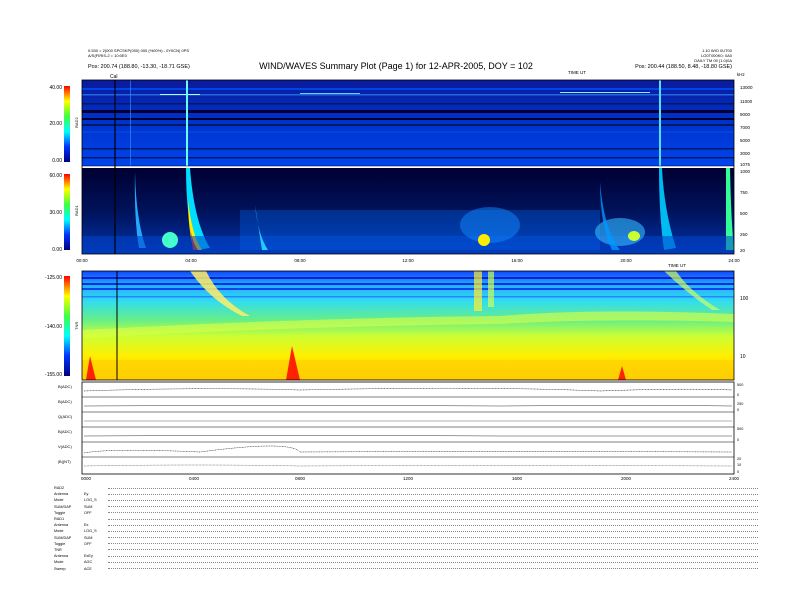 Image resolution: width=792 pixels, height=612 pixels. I want to click on rad1-freq-tick: 250, so click(744, 234).